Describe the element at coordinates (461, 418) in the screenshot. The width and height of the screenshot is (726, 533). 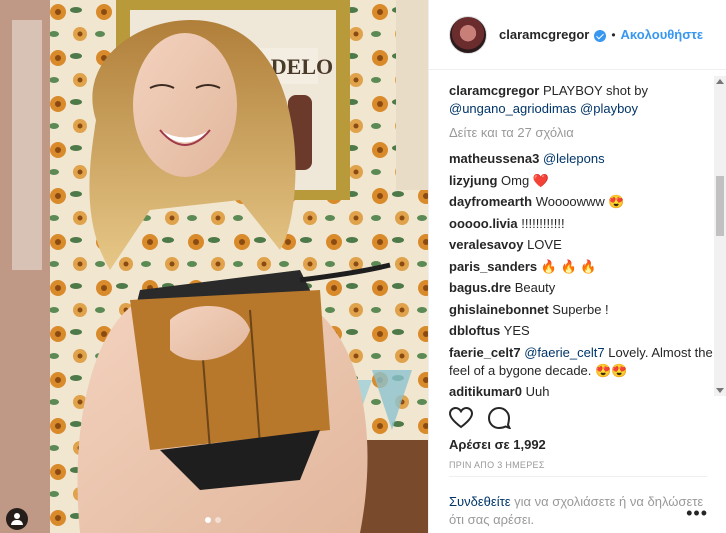
I see `heart-icon` at that location.